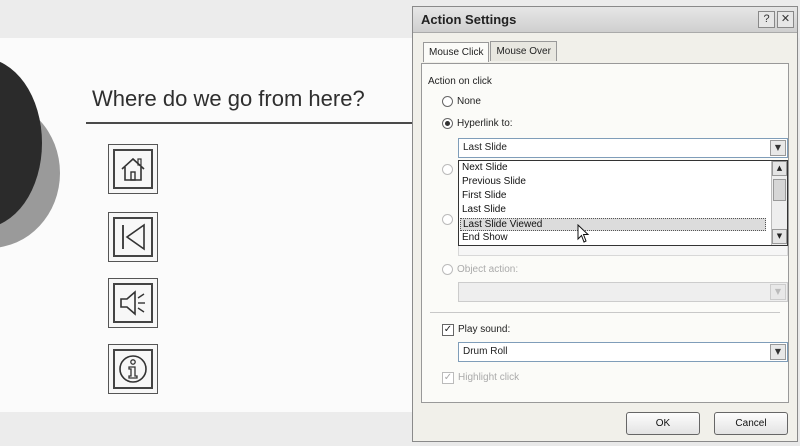 This screenshot has height=446, width=800. I want to click on dialog-titlebar: Action Settings, so click(605, 20).